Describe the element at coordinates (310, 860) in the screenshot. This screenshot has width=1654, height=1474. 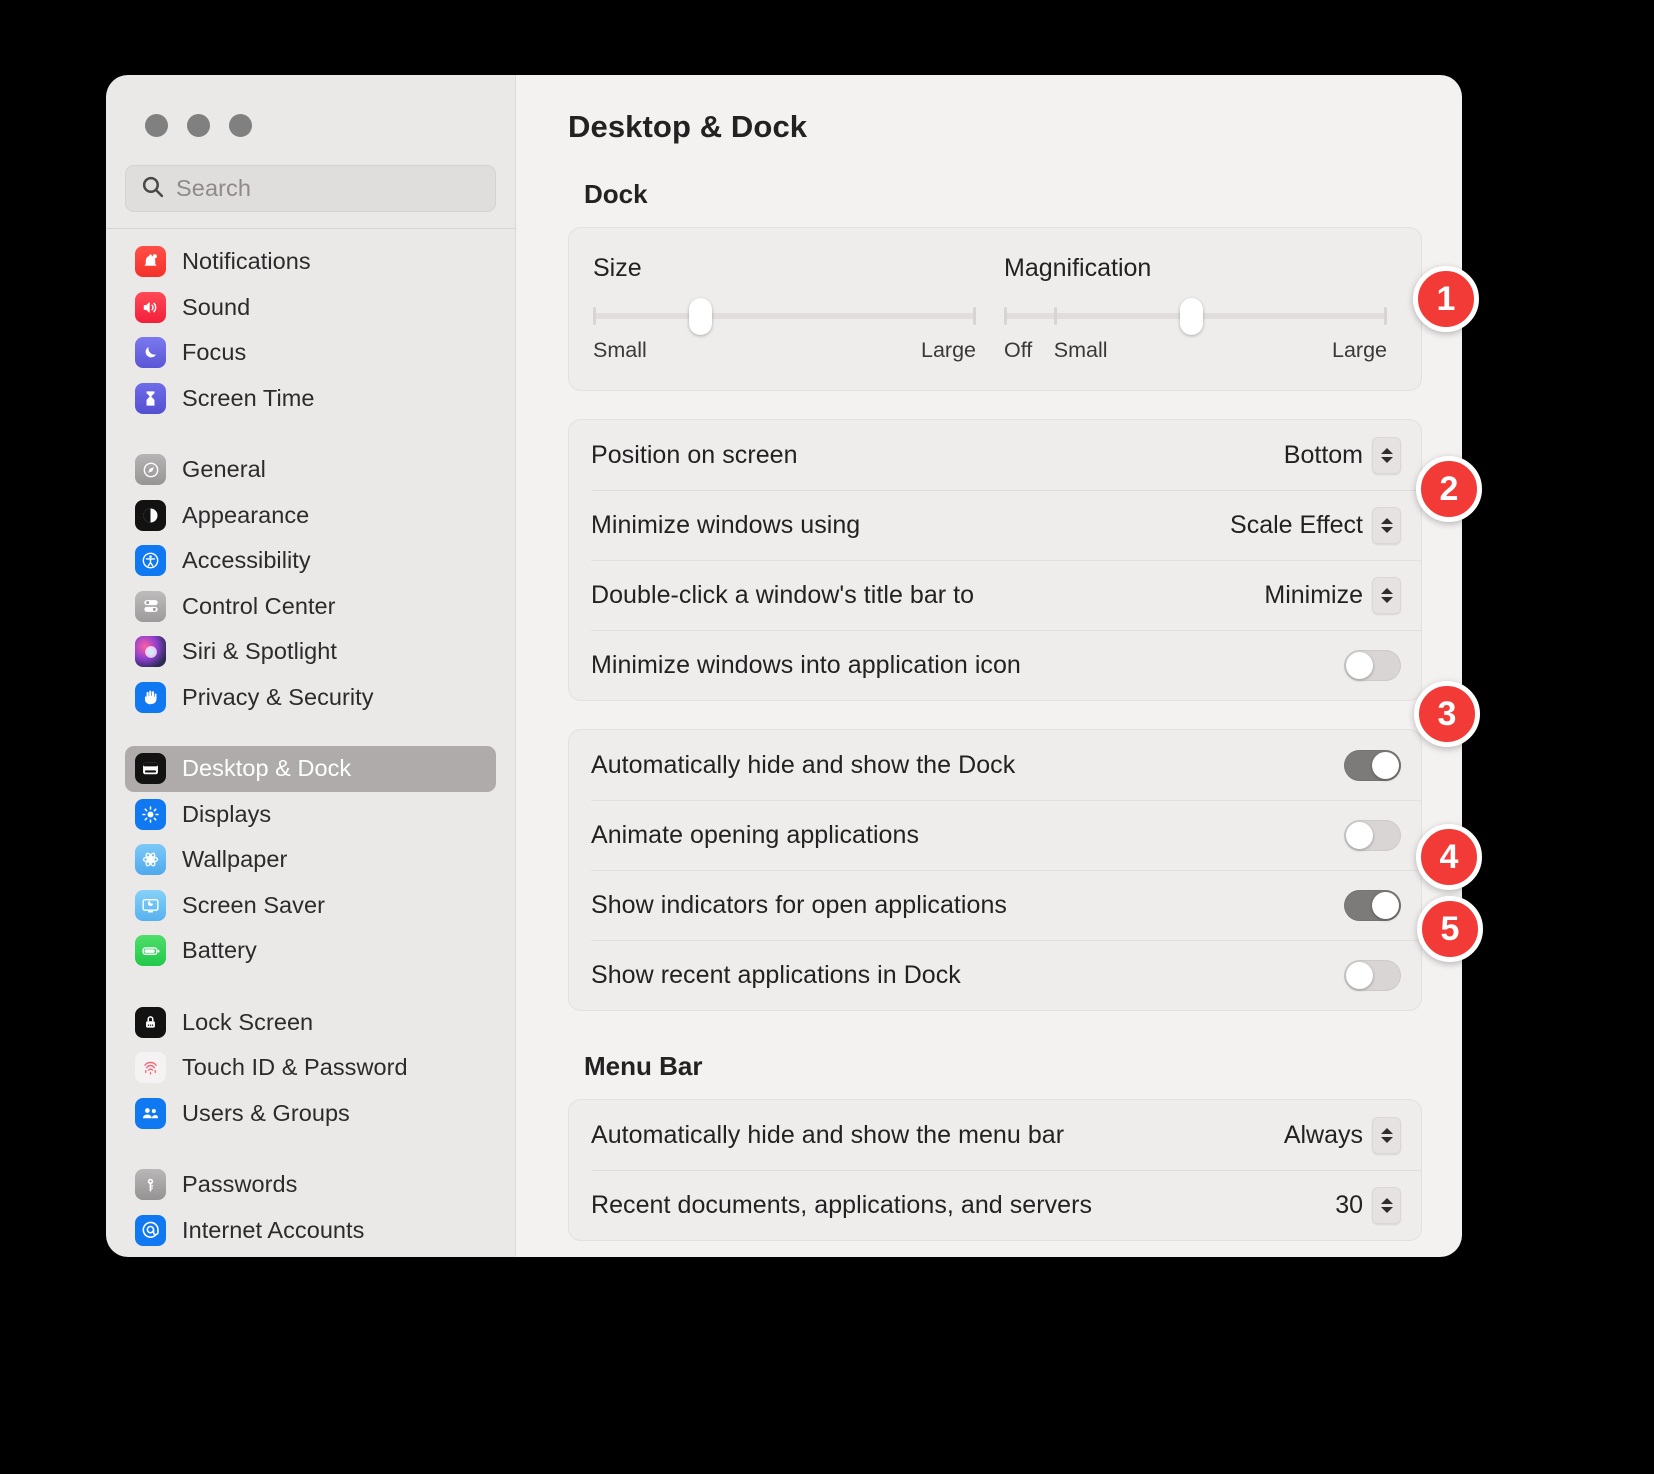
I see `sidebar-item-wallpaper: Wallpaper` at that location.